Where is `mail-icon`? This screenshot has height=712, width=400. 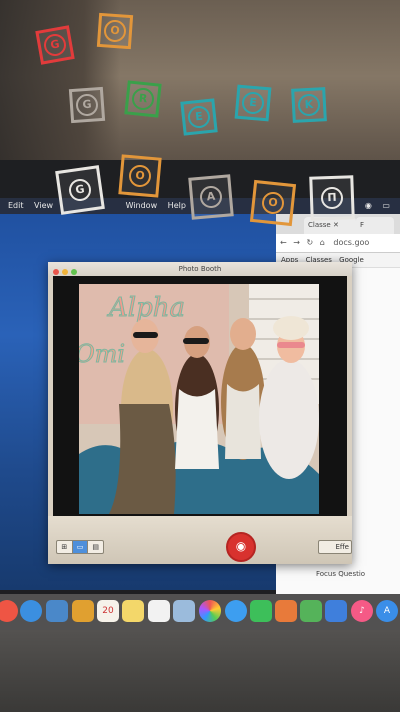 mail-icon is located at coordinates (57, 611).